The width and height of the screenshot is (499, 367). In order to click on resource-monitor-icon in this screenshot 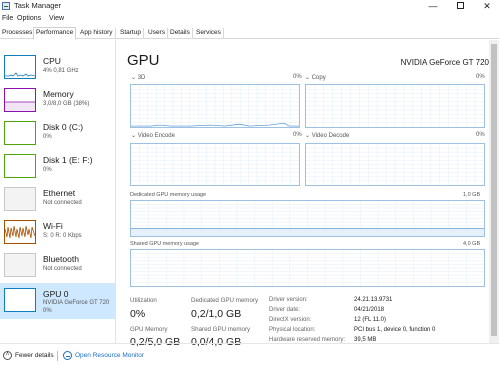, I will do `click(67, 355)`.